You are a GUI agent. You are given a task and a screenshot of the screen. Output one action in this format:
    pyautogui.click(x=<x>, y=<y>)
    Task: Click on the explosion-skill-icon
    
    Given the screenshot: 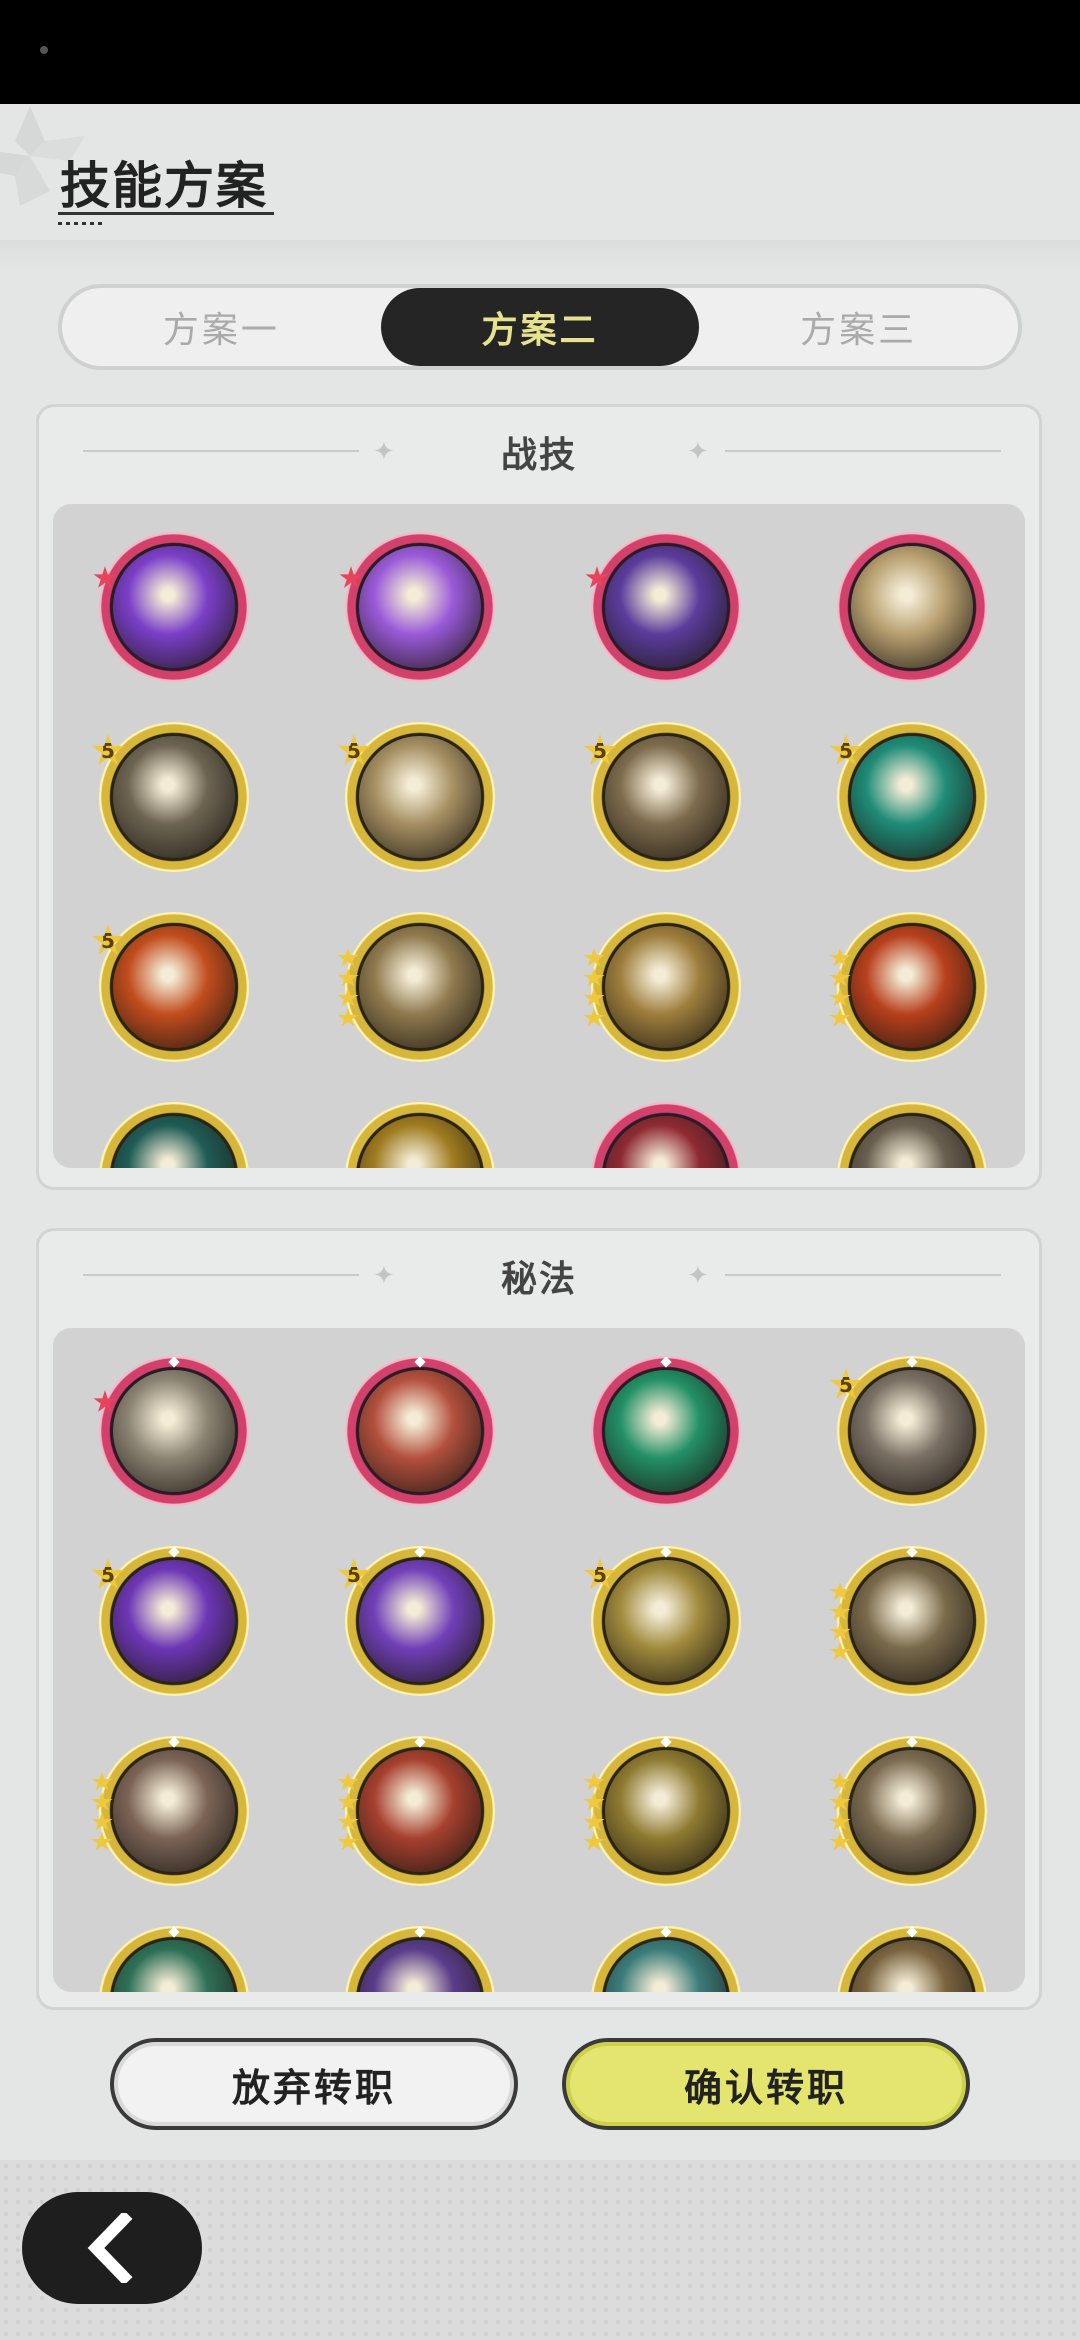 What is the action you would take?
    pyautogui.click(x=416, y=987)
    